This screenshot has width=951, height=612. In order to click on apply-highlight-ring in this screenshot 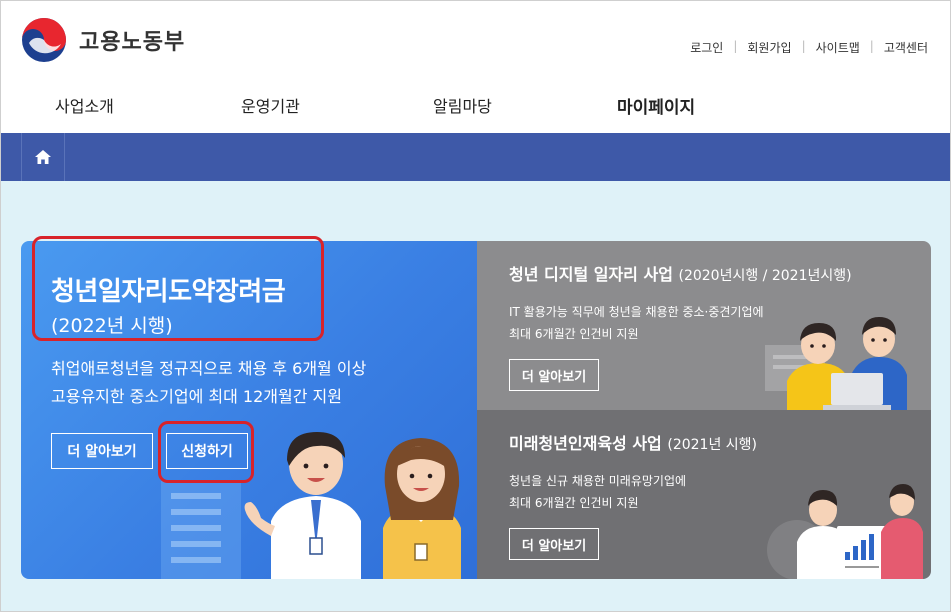, I will do `click(206, 452)`.